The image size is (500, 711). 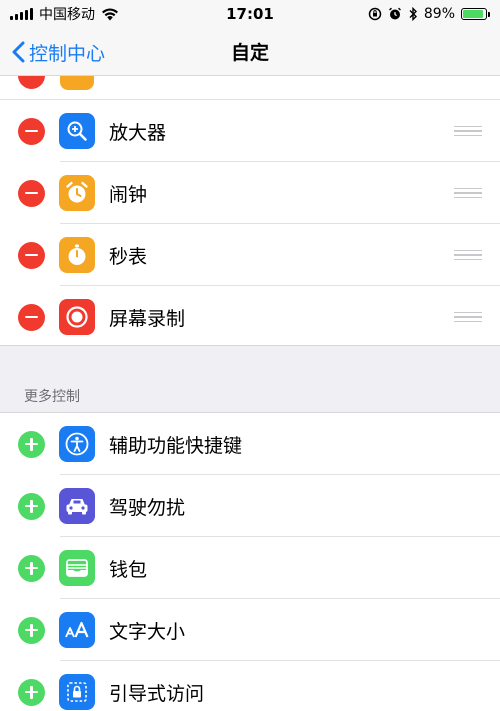 What do you see at coordinates (77, 255) in the screenshot?
I see `stopwatch-icon` at bounding box center [77, 255].